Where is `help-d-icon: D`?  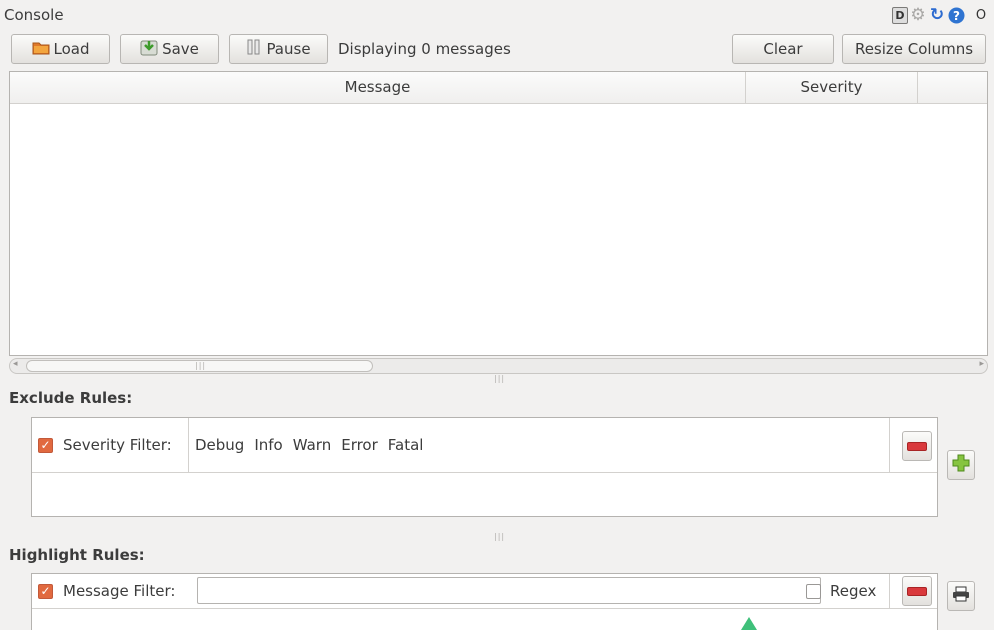
help-d-icon: D is located at coordinates (900, 15).